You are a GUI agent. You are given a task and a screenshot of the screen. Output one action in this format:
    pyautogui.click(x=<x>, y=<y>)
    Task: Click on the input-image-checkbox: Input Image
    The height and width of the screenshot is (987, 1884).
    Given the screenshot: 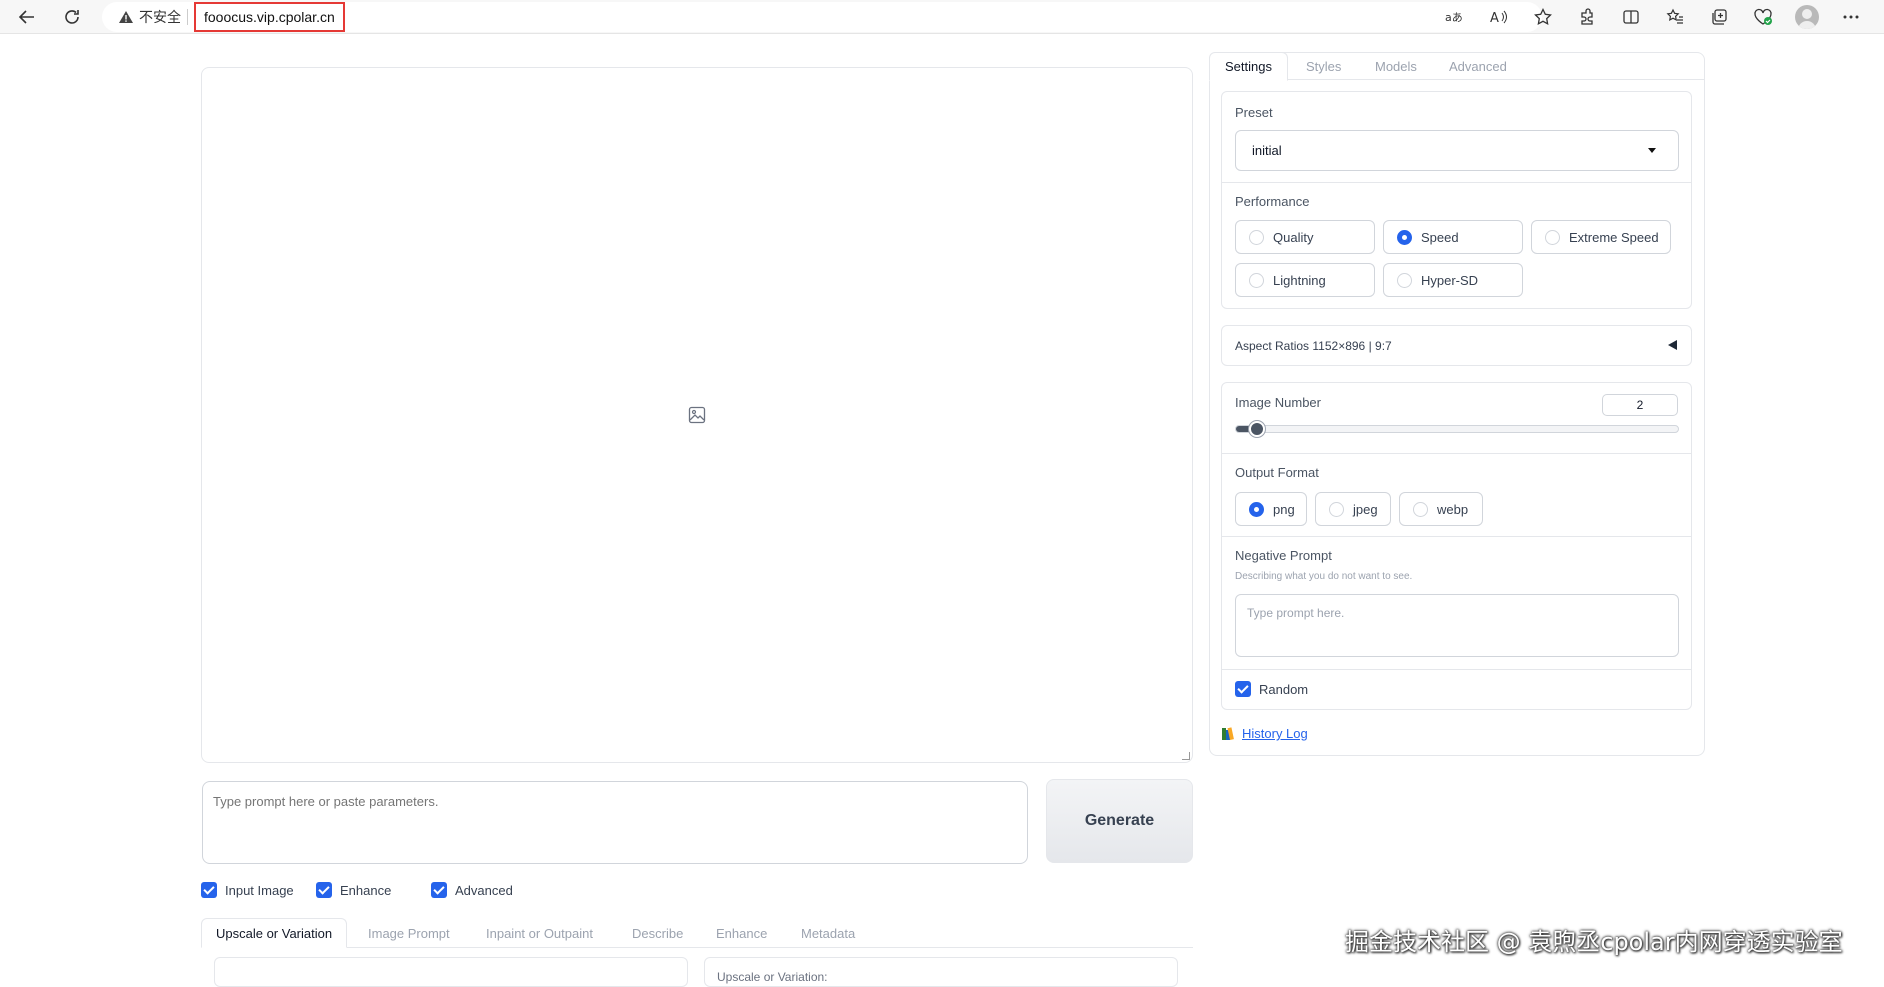 What is the action you would take?
    pyautogui.click(x=247, y=890)
    